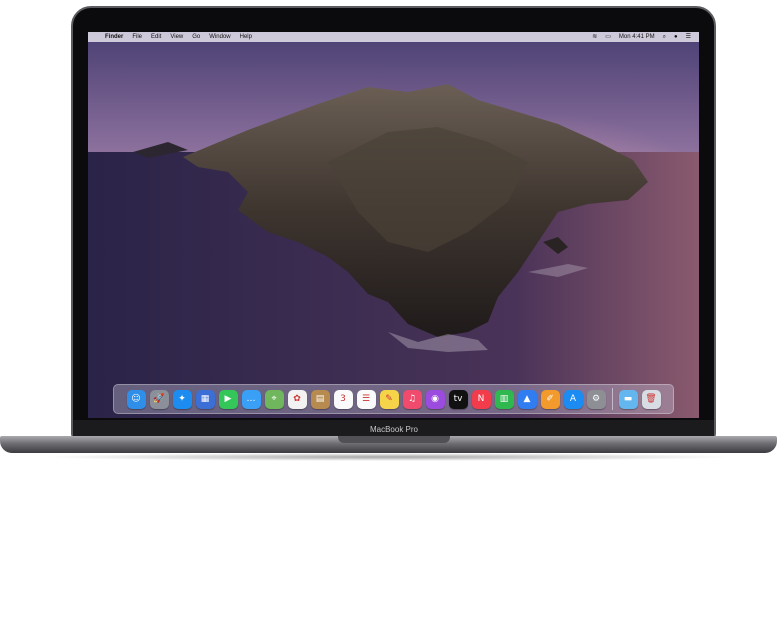 This screenshot has height=625, width=777. What do you see at coordinates (596, 399) in the screenshot?
I see `system-preferences-icon: ⚙` at bounding box center [596, 399].